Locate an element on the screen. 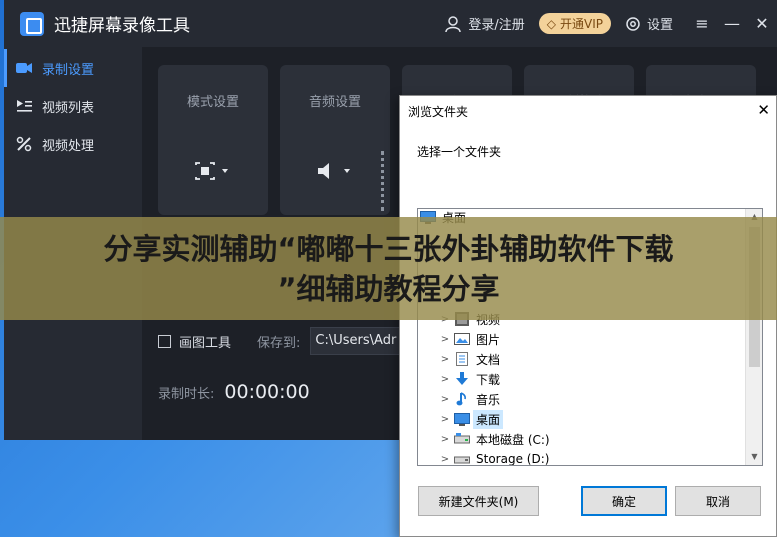 This screenshot has height=537, width=777. minimize-icon: — is located at coordinates (732, 23).